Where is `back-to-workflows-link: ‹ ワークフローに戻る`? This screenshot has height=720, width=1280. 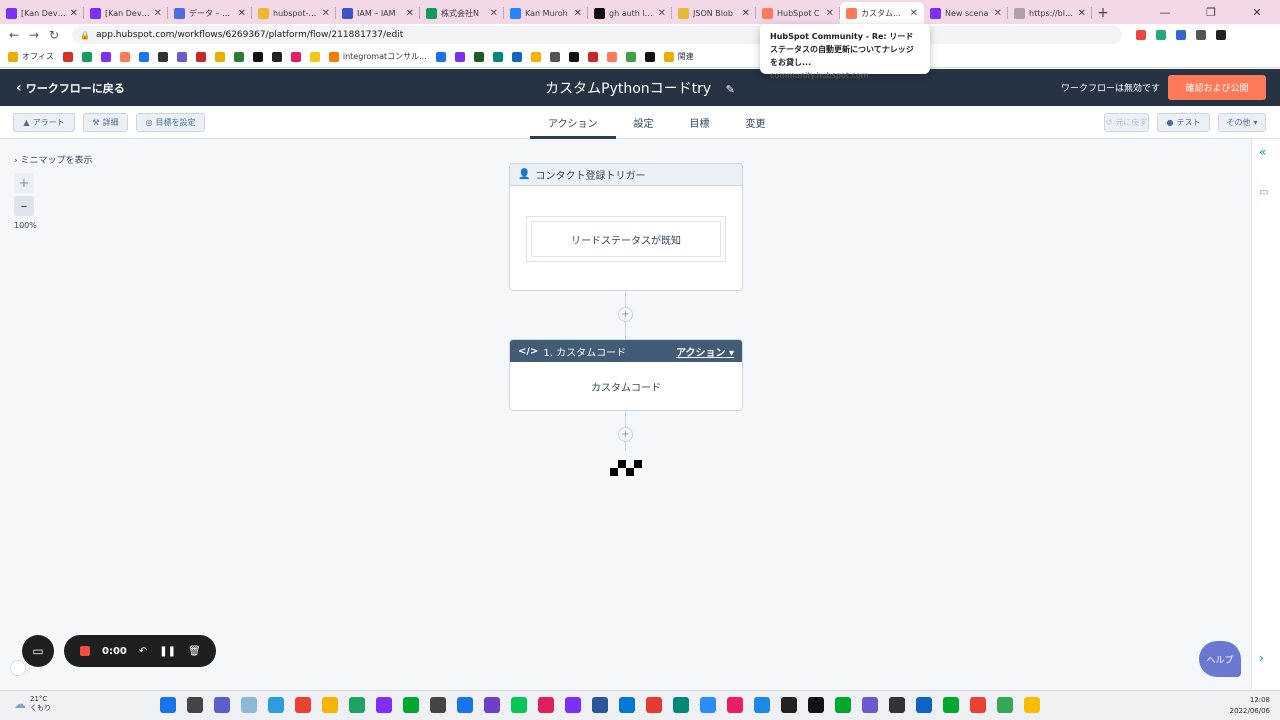 back-to-workflows-link: ‹ ワークフローに戻る is located at coordinates (70, 88).